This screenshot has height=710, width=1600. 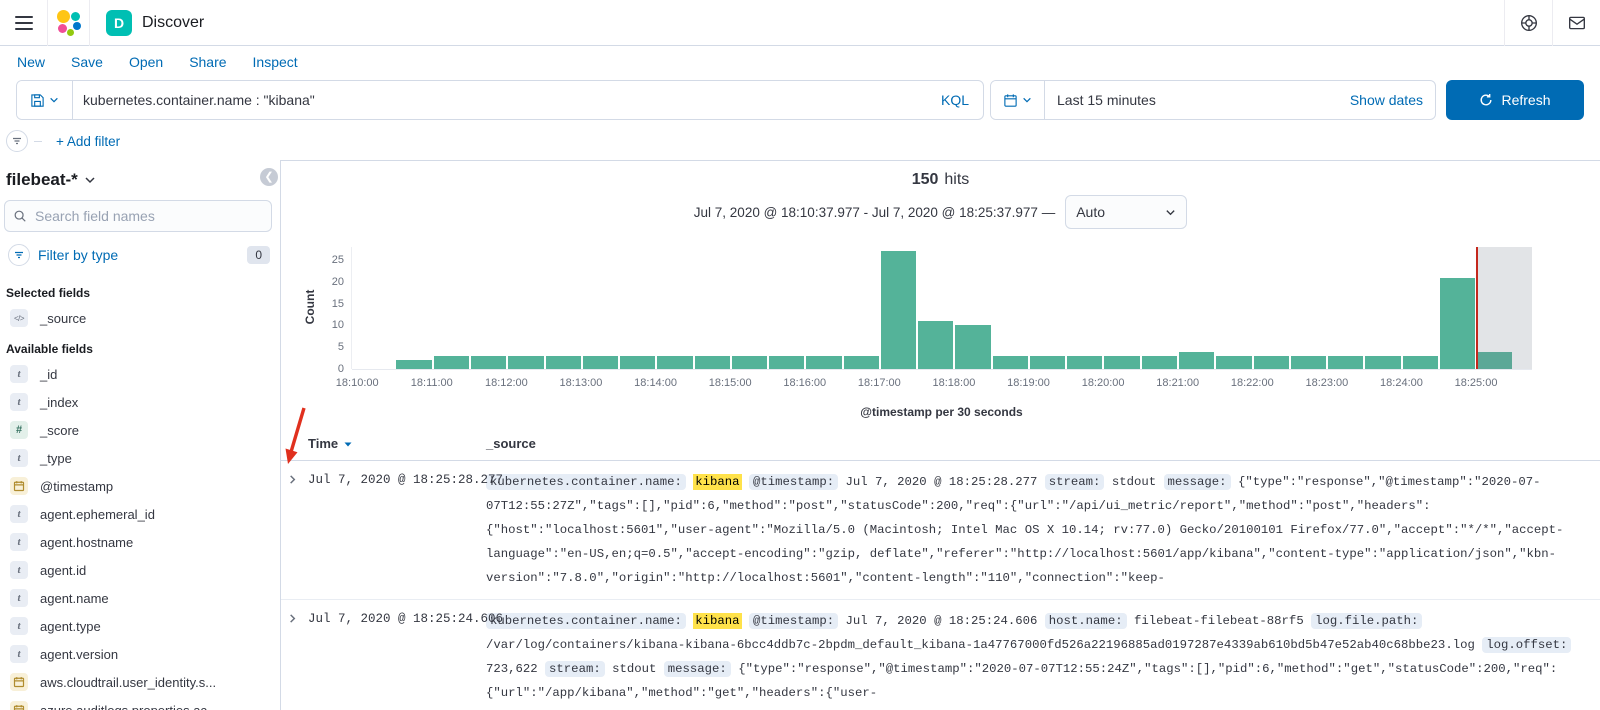 What do you see at coordinates (1106, 100) in the screenshot?
I see `time-range-label: Last 15 minutes` at bounding box center [1106, 100].